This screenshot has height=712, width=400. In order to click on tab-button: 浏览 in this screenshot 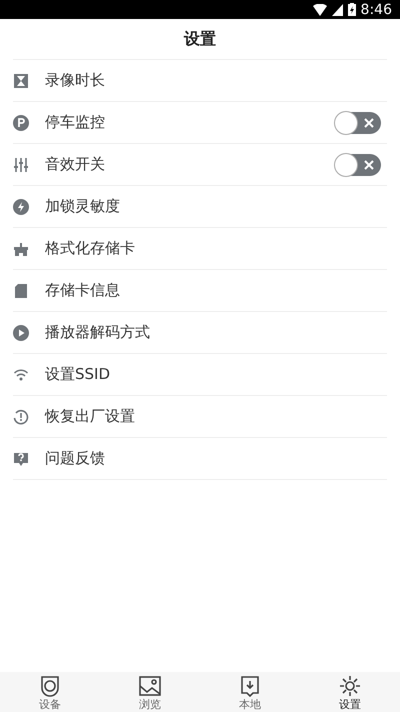, I will do `click(150, 692)`.